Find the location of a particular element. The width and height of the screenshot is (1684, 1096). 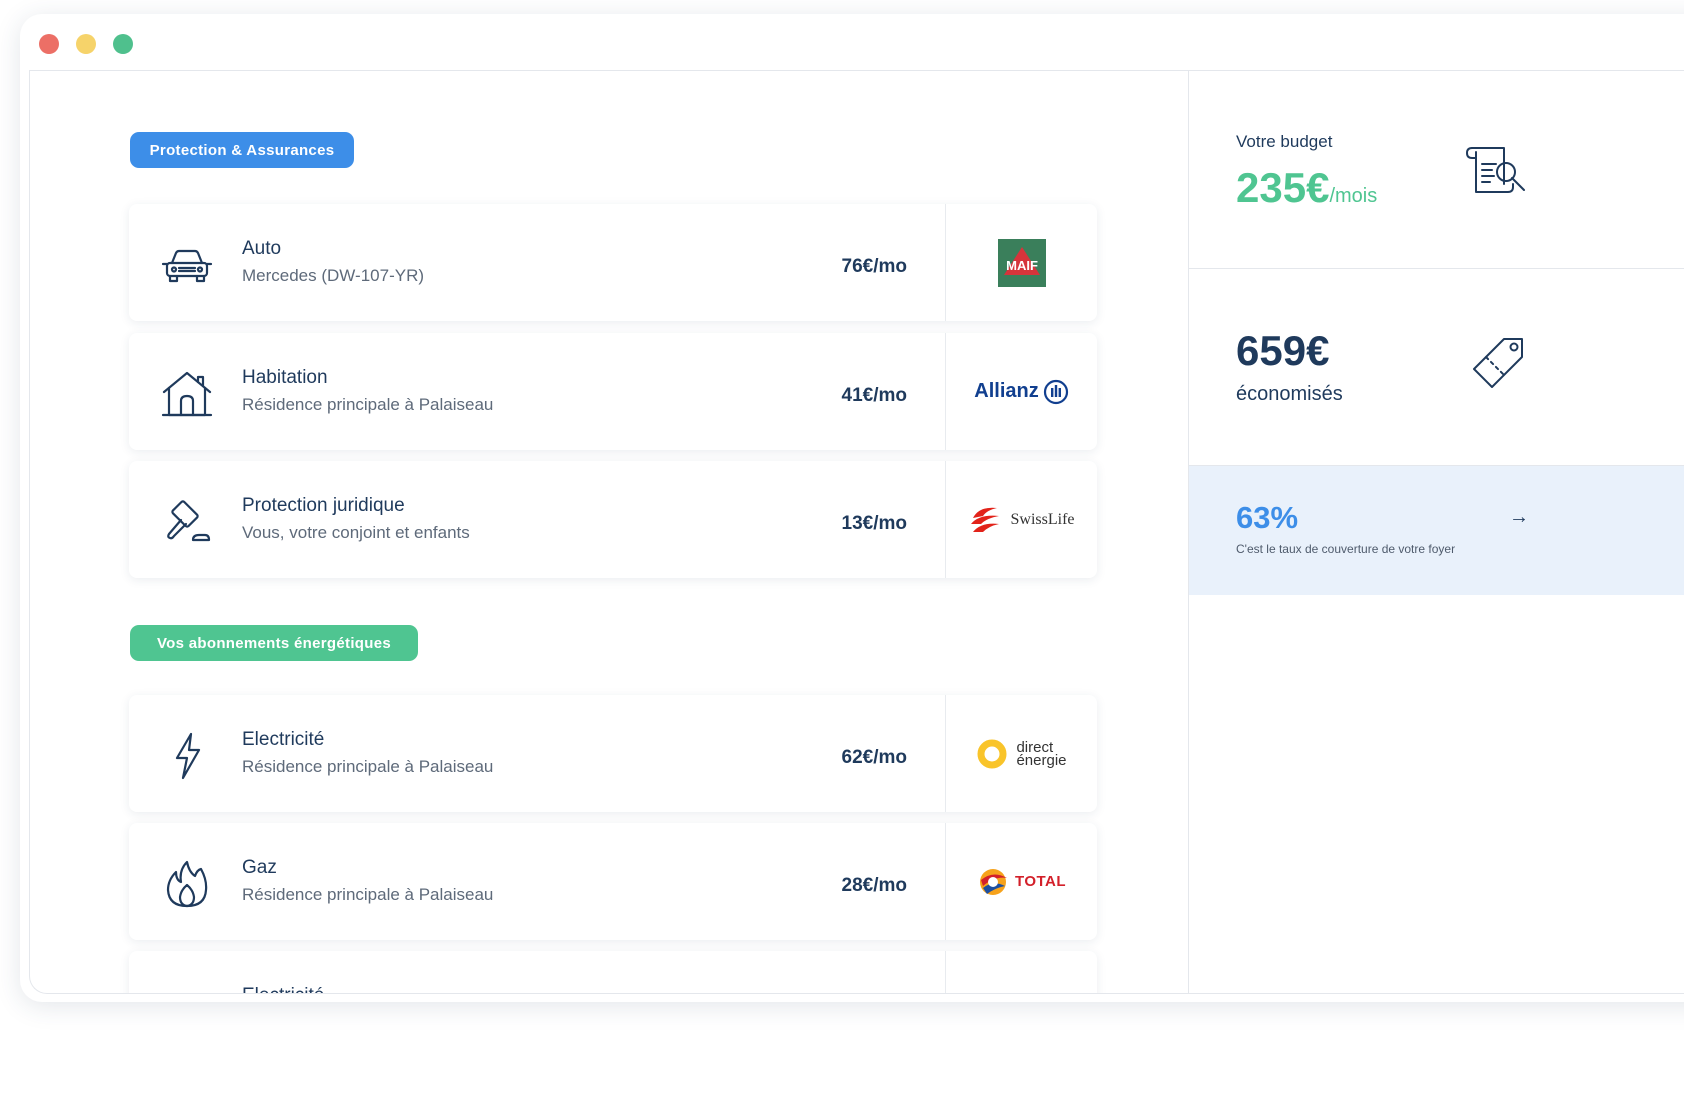

card-price: 13€/mo is located at coordinates (874, 523).